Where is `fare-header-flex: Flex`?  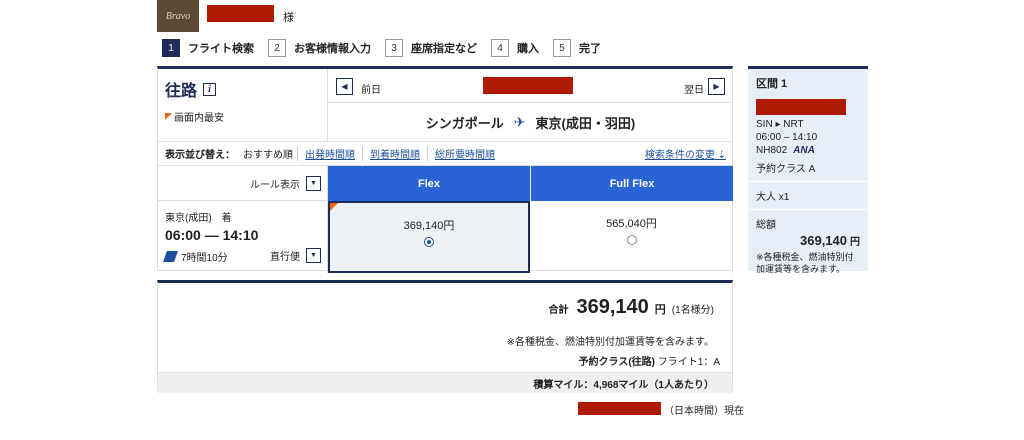 fare-header-flex: Flex is located at coordinates (429, 183).